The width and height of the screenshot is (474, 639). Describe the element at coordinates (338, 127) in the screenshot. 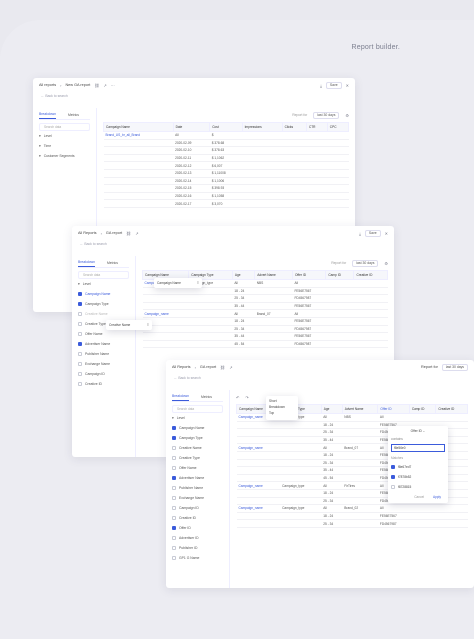

I see `column-header: CPC` at that location.